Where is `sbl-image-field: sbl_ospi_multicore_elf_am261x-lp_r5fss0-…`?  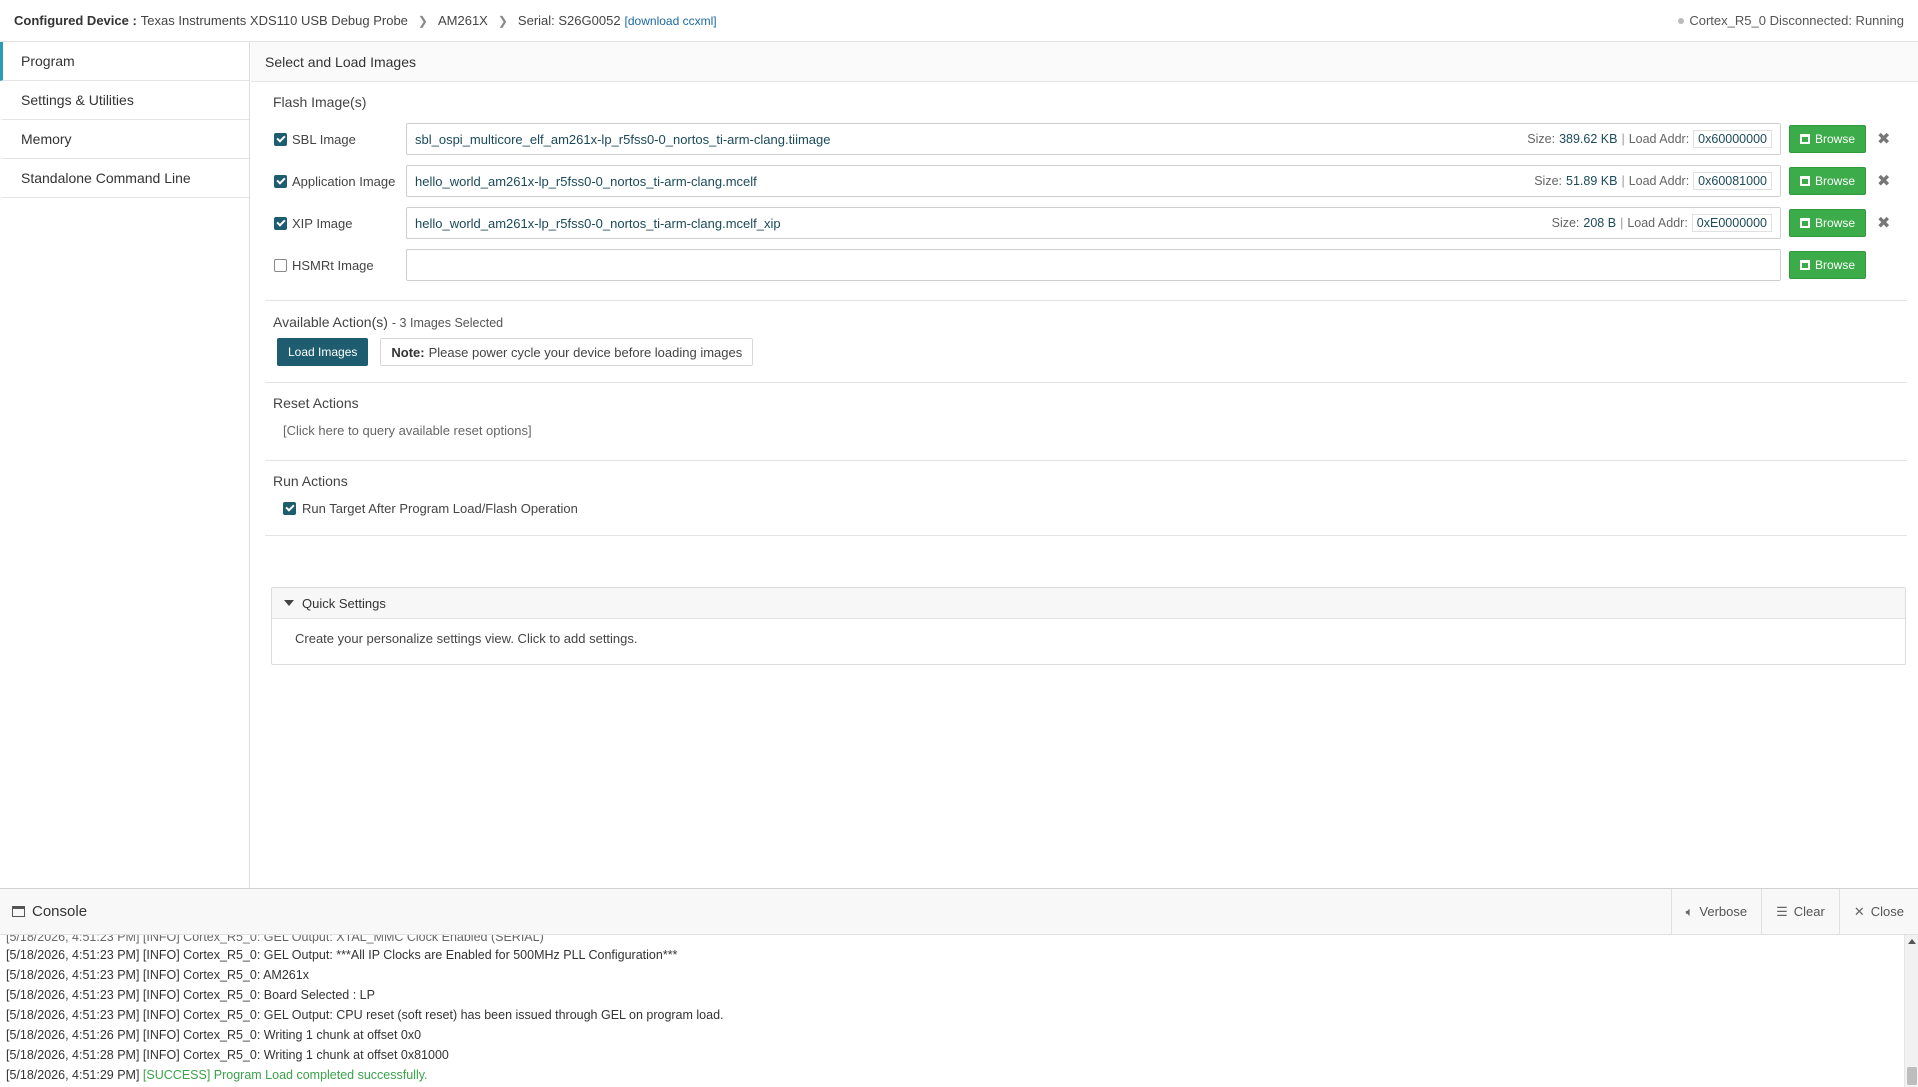 sbl-image-field: sbl_ospi_multicore_elf_am261x-lp_r5fss0-… is located at coordinates (1093, 139).